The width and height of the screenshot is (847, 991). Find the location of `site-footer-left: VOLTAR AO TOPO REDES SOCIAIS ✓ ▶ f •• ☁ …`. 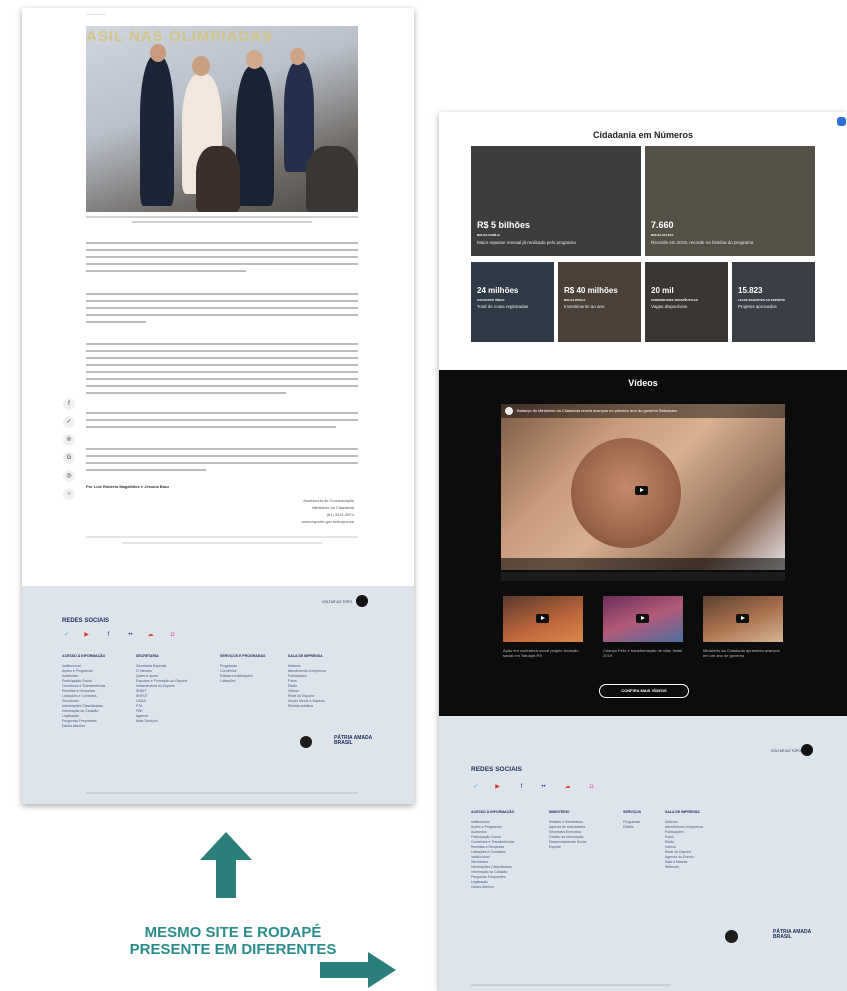

site-footer-left: VOLTAR AO TOPO REDES SOCIAIS ✓ ▶ f •• ☁ … is located at coordinates (218, 695).